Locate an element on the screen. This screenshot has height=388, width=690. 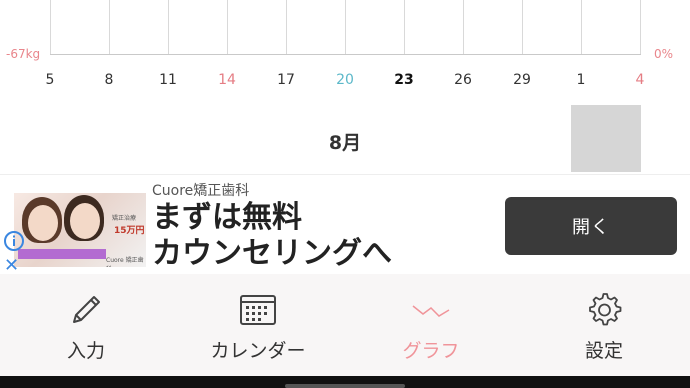
ad-image-brand: Cuore 矯正歯科 is located at coordinates (125, 262).